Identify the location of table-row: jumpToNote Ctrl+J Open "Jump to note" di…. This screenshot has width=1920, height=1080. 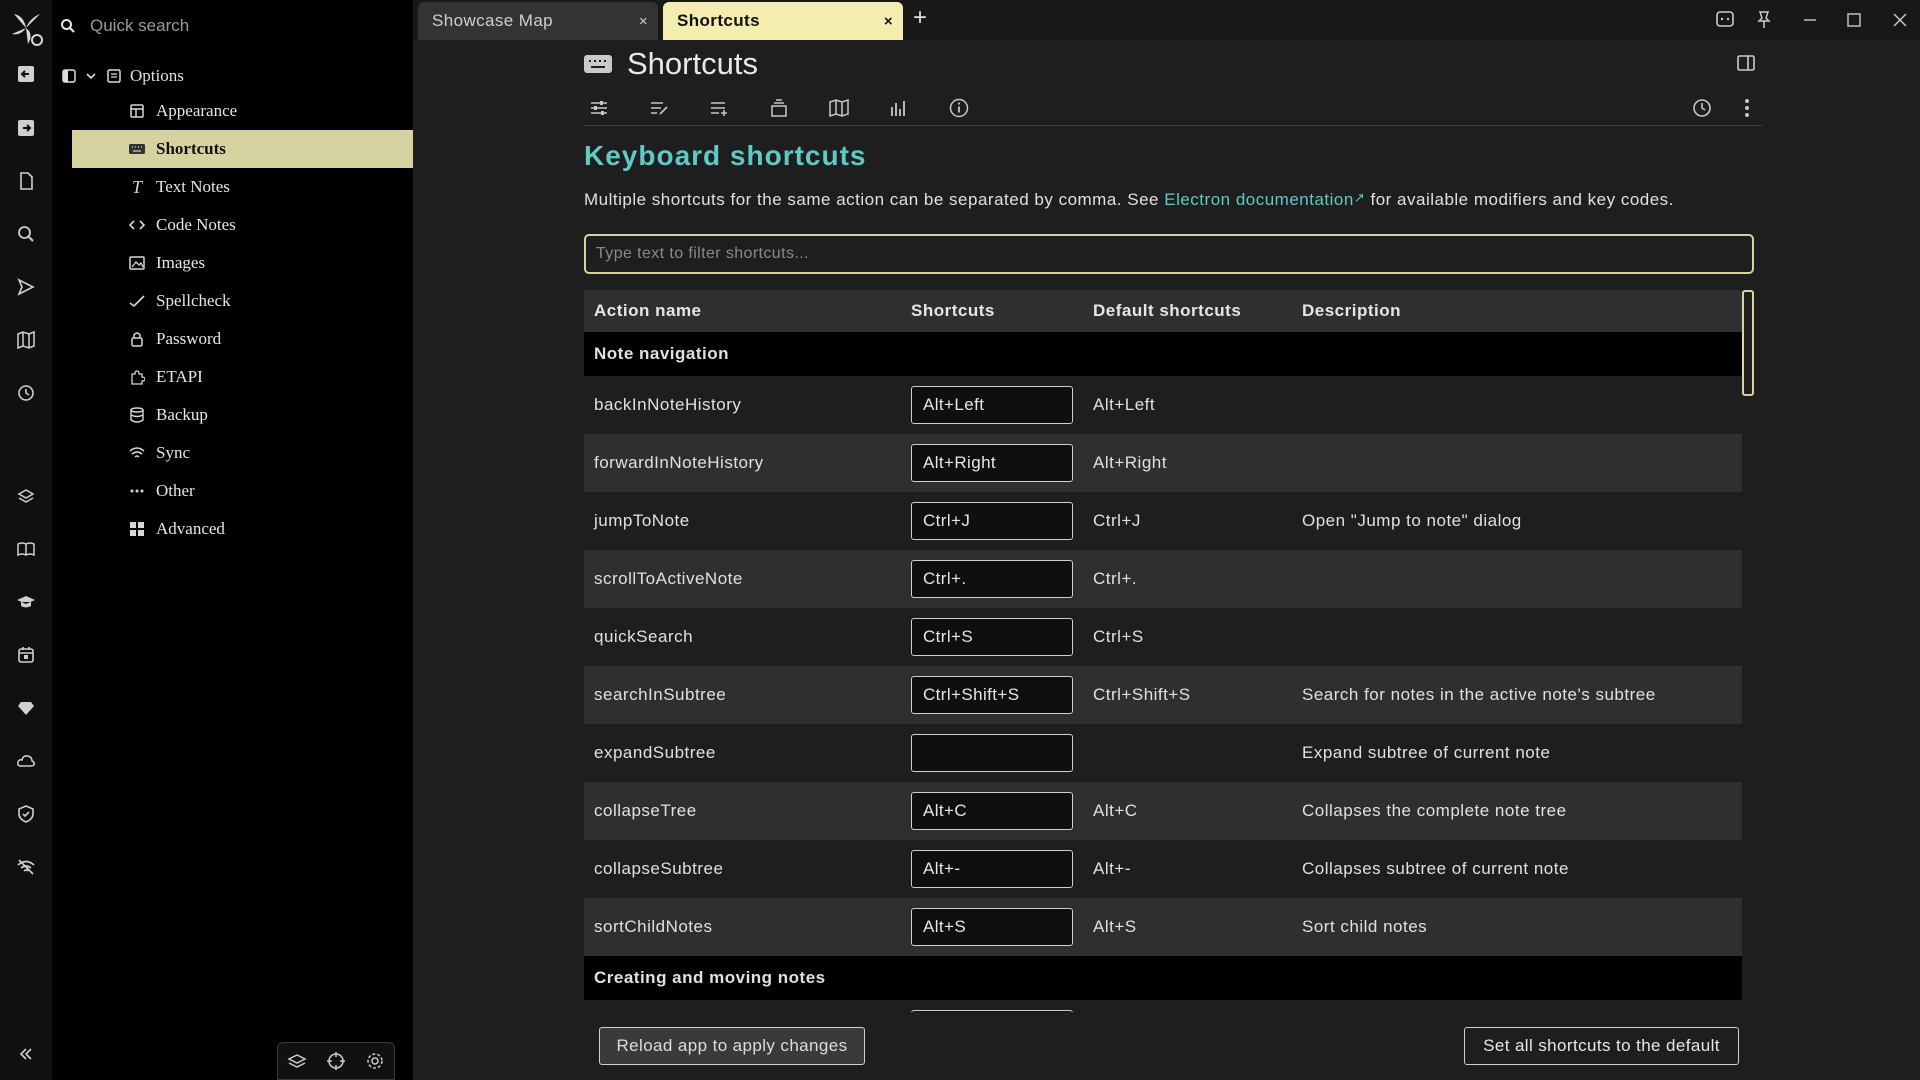
(1163, 521).